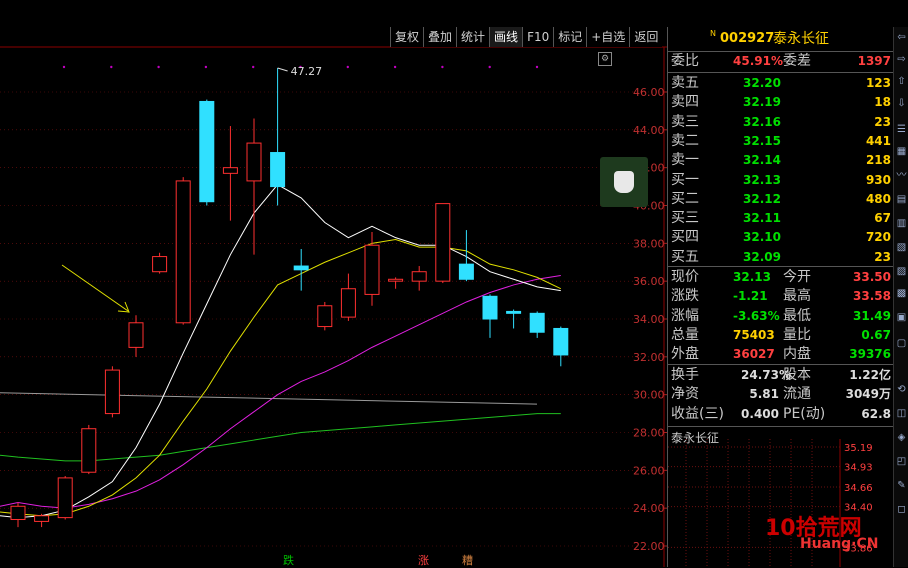  Describe the element at coordinates (868, 394) in the screenshot. I see `fund-value: 3049万` at that location.